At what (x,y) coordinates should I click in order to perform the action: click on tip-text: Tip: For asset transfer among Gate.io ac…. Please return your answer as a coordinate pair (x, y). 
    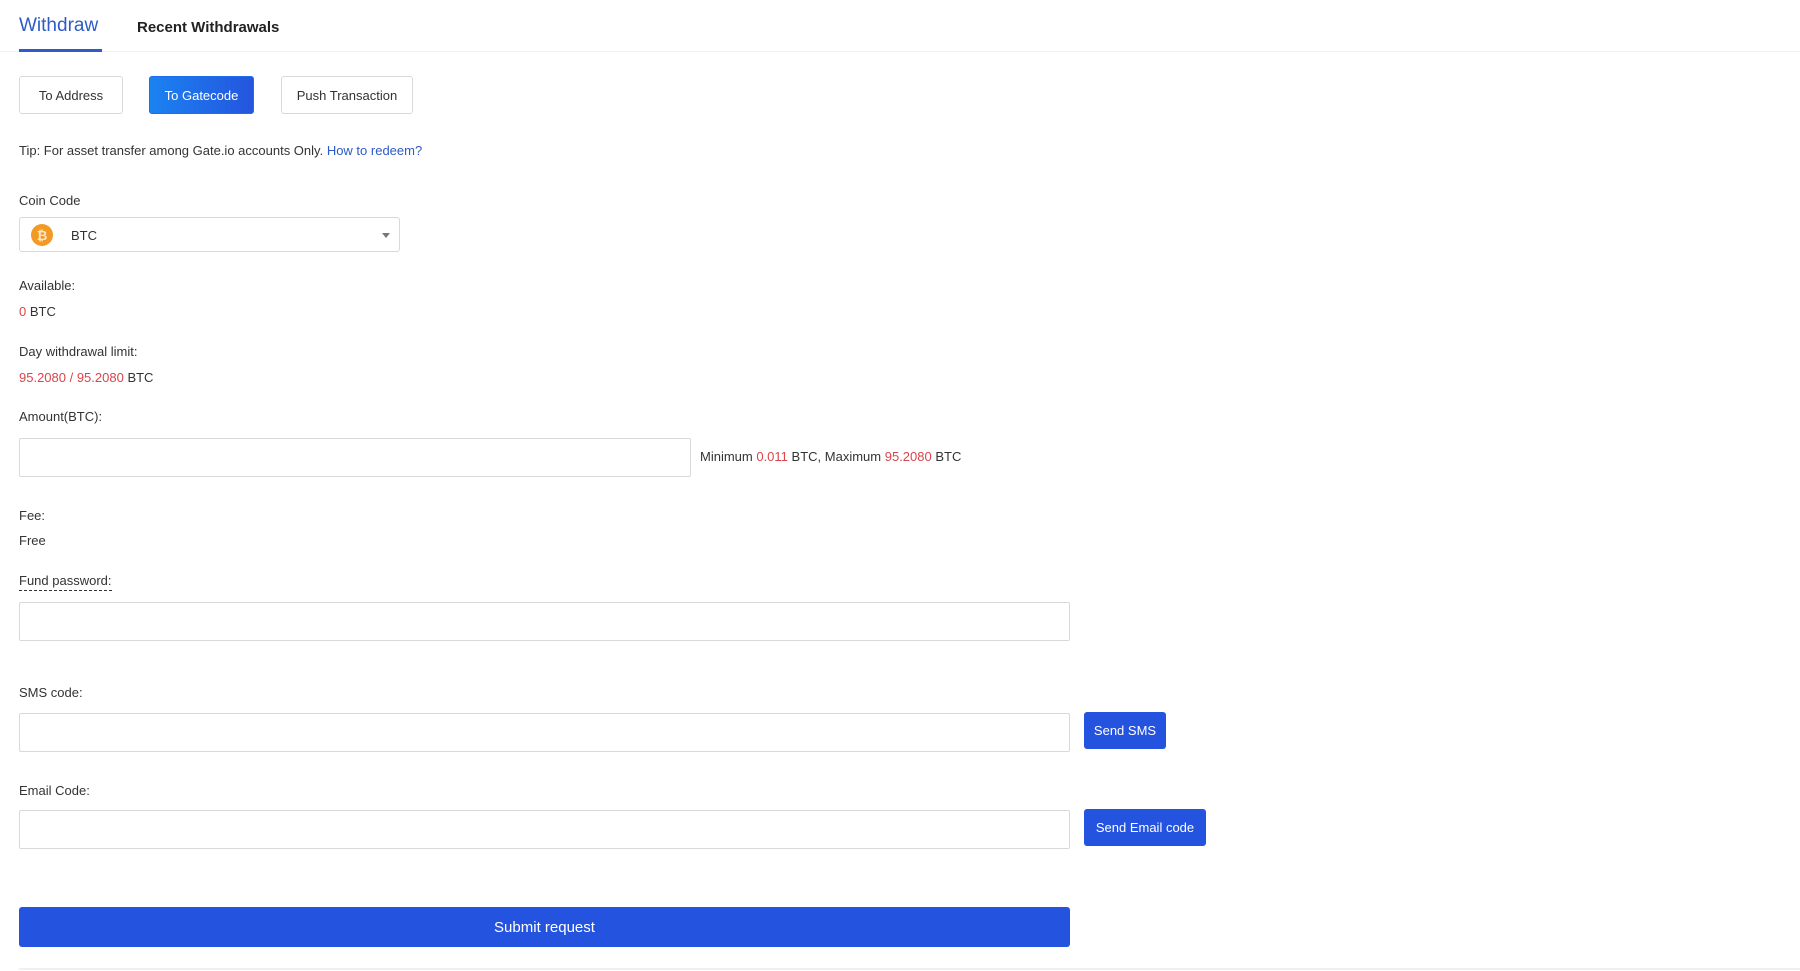
    Looking at the image, I should click on (220, 150).